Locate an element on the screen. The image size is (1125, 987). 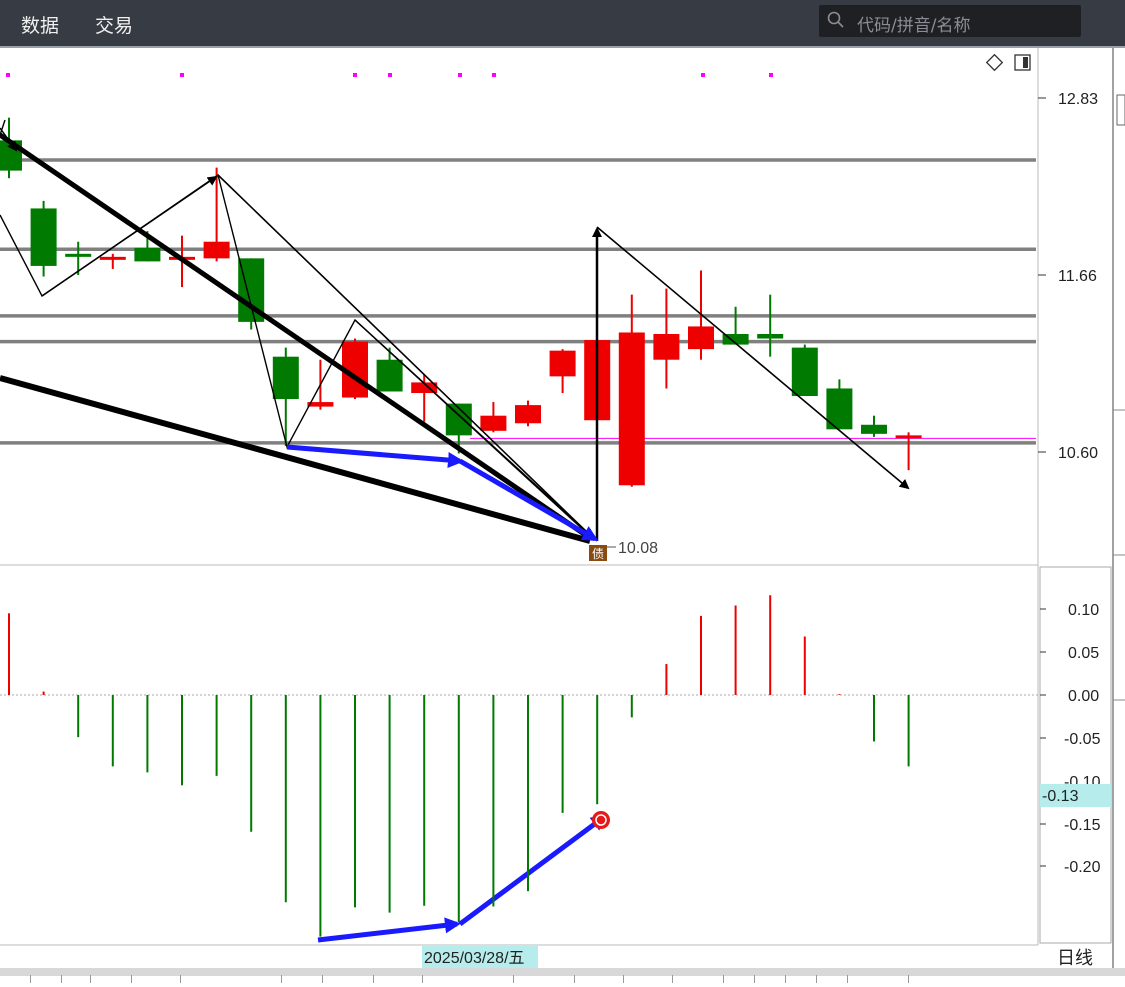
blue-divergence-arrows is located at coordinates (447, 693).